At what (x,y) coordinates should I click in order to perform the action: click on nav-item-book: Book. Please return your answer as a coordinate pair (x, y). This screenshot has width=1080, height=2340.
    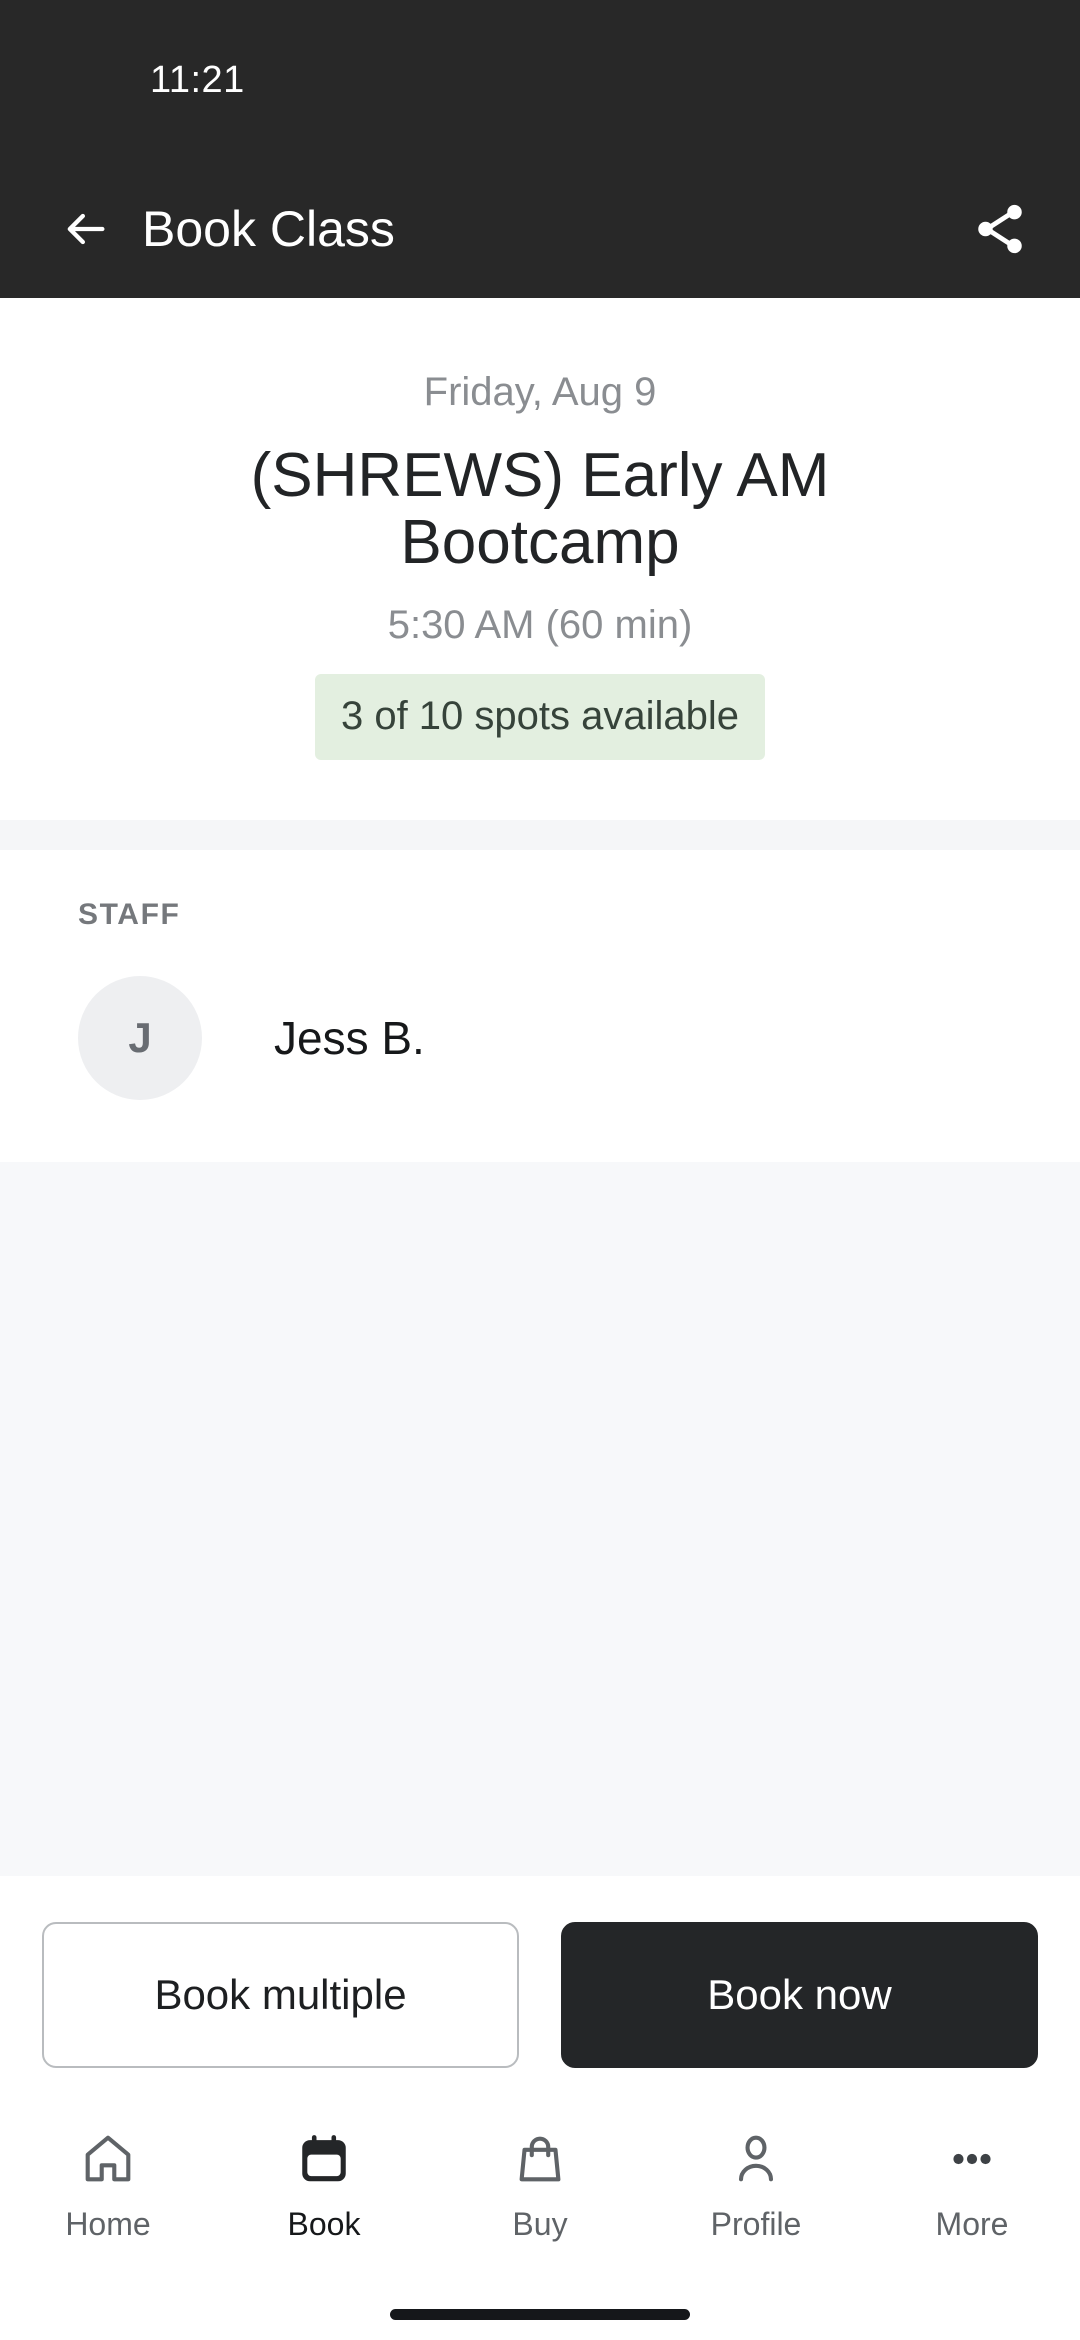
    Looking at the image, I should click on (324, 2181).